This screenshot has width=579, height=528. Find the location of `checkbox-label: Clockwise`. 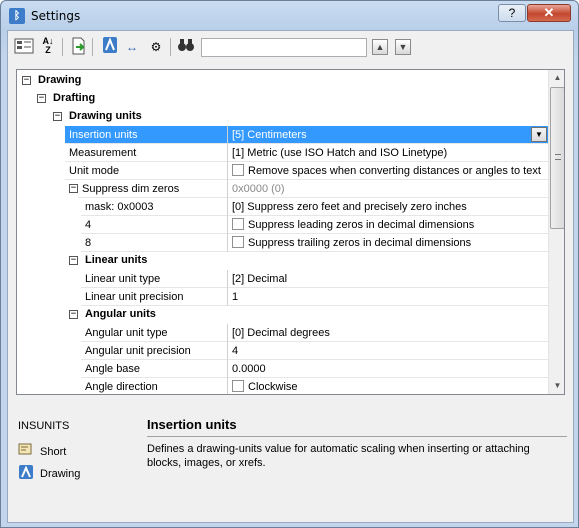

checkbox-label: Clockwise is located at coordinates (273, 387).